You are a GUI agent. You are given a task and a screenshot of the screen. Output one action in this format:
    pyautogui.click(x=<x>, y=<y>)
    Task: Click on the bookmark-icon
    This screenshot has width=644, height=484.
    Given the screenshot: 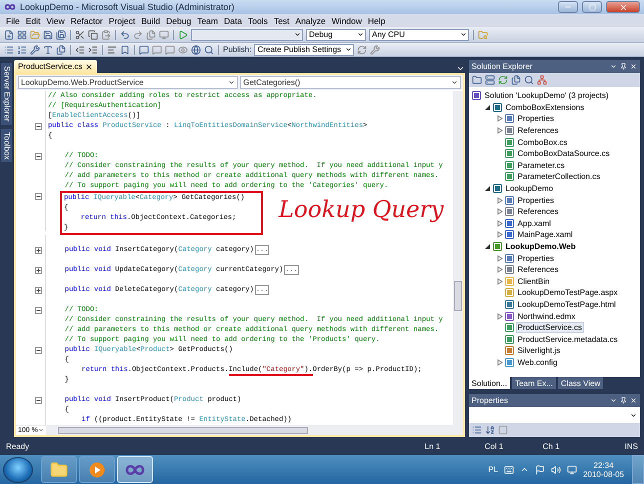 What is the action you would take?
    pyautogui.click(x=125, y=49)
    